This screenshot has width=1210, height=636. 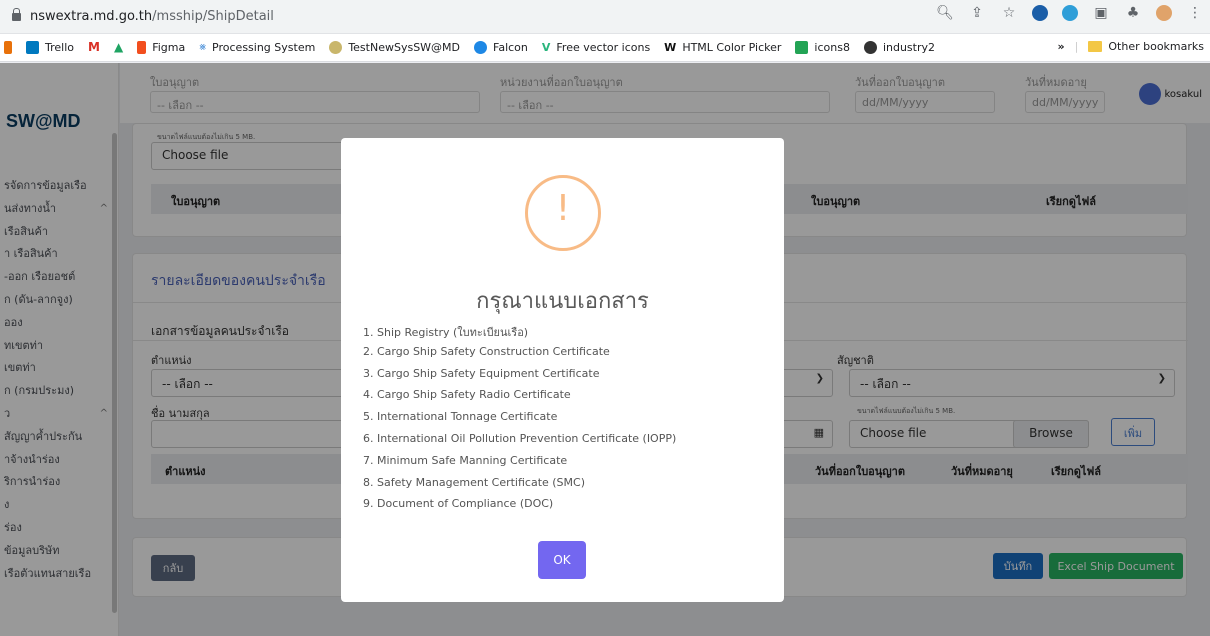 I want to click on browser-toolbar-icons: 🔍︎ ⇪ ☆ ▣ ♣ ⋮, so click(x=1070, y=13).